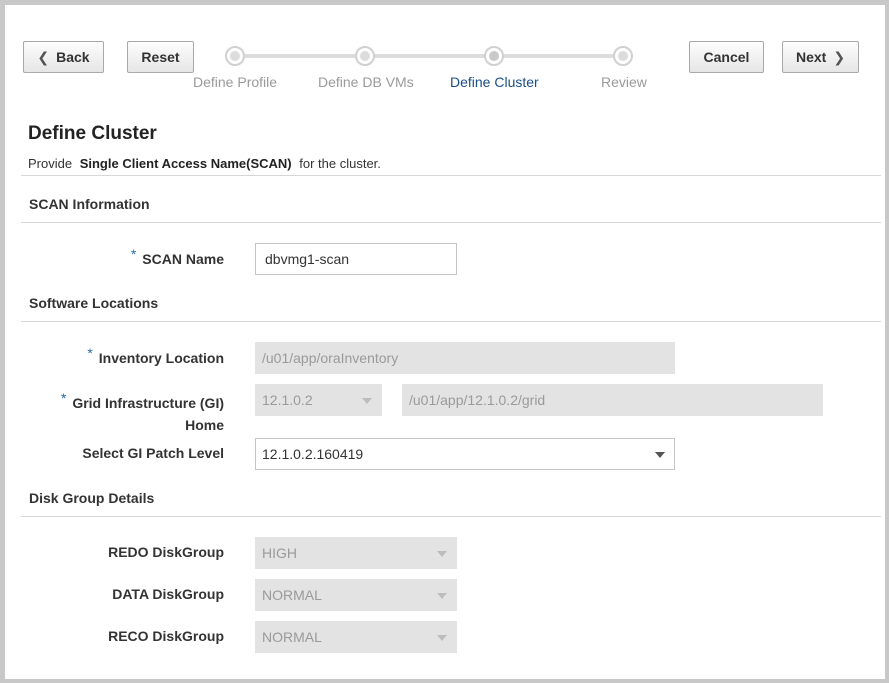 The image size is (889, 683). Describe the element at coordinates (356, 259) in the screenshot. I see `scan-name-input: dbvmg1-scan` at that location.